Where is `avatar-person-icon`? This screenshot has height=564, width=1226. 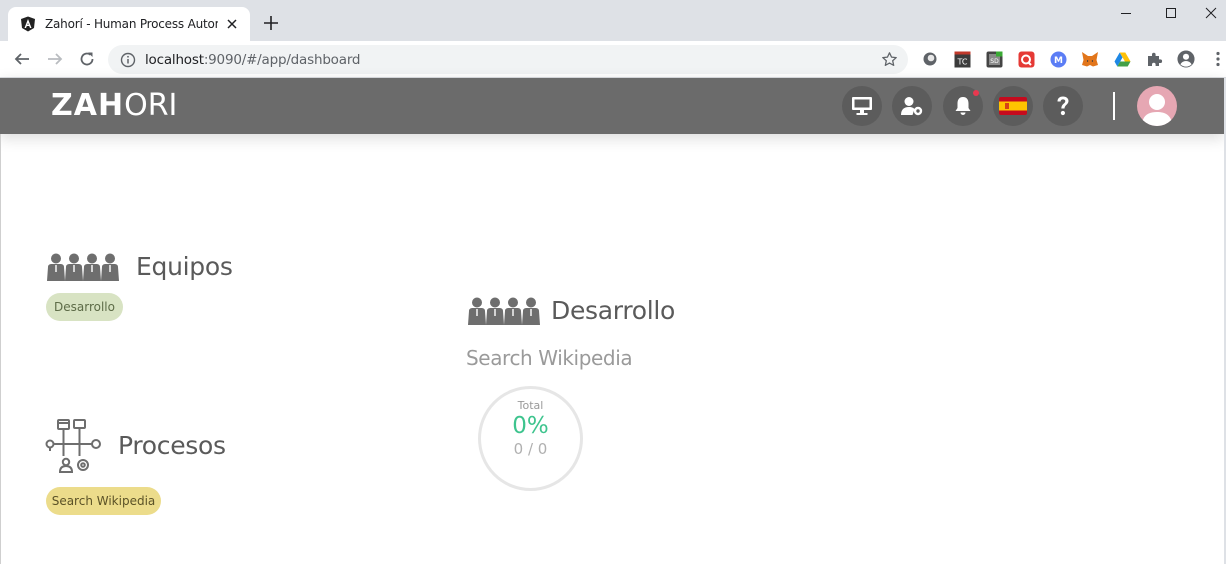 avatar-person-icon is located at coordinates (1157, 106).